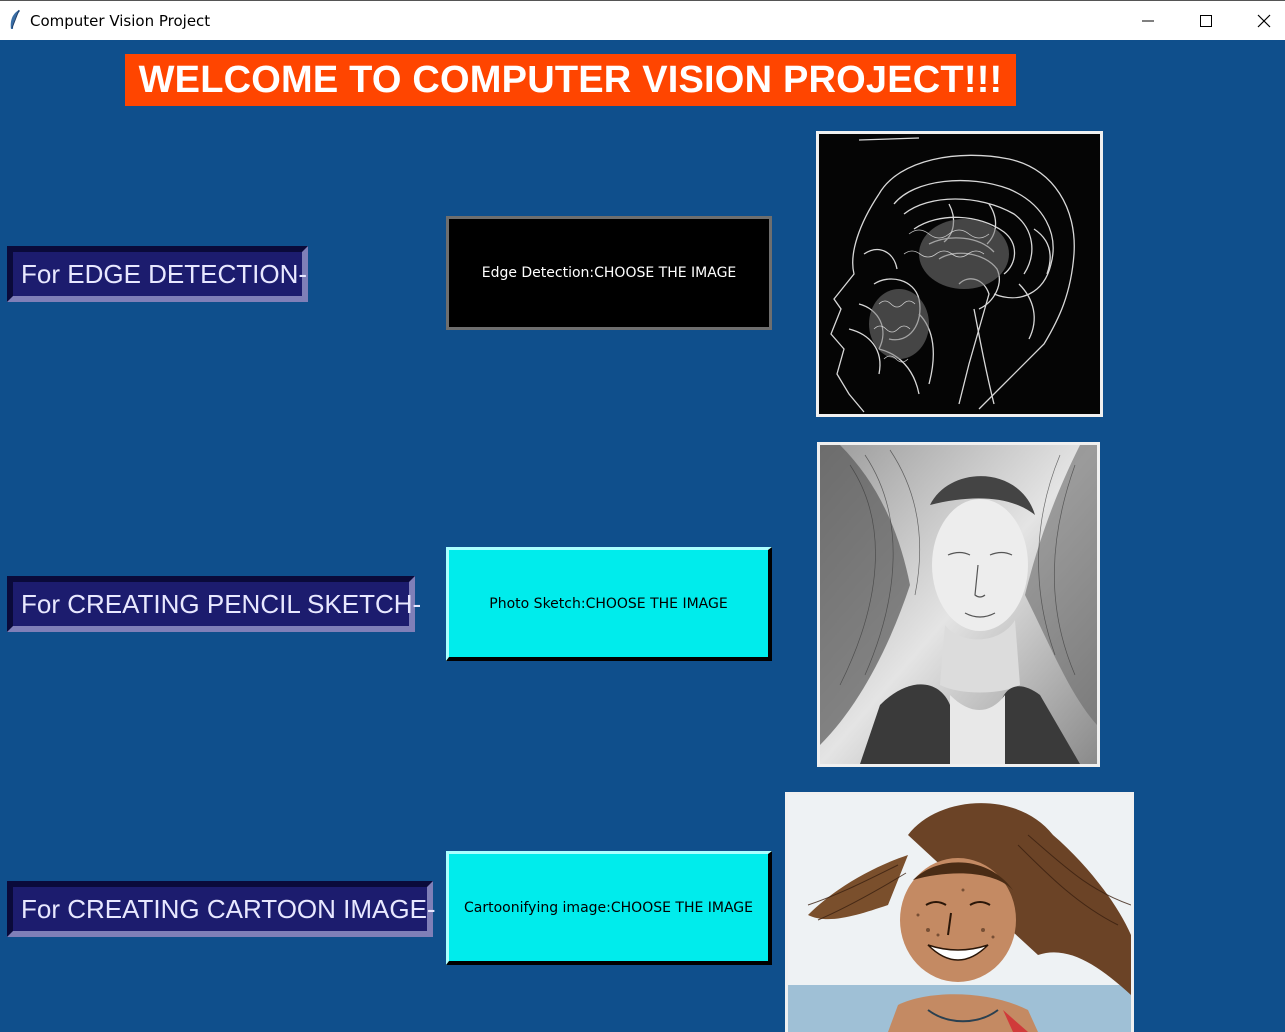 The width and height of the screenshot is (1285, 1032). I want to click on welcome-banner: WELCOME TO COMPUTER VISION PROJECT!!!, so click(570, 80).